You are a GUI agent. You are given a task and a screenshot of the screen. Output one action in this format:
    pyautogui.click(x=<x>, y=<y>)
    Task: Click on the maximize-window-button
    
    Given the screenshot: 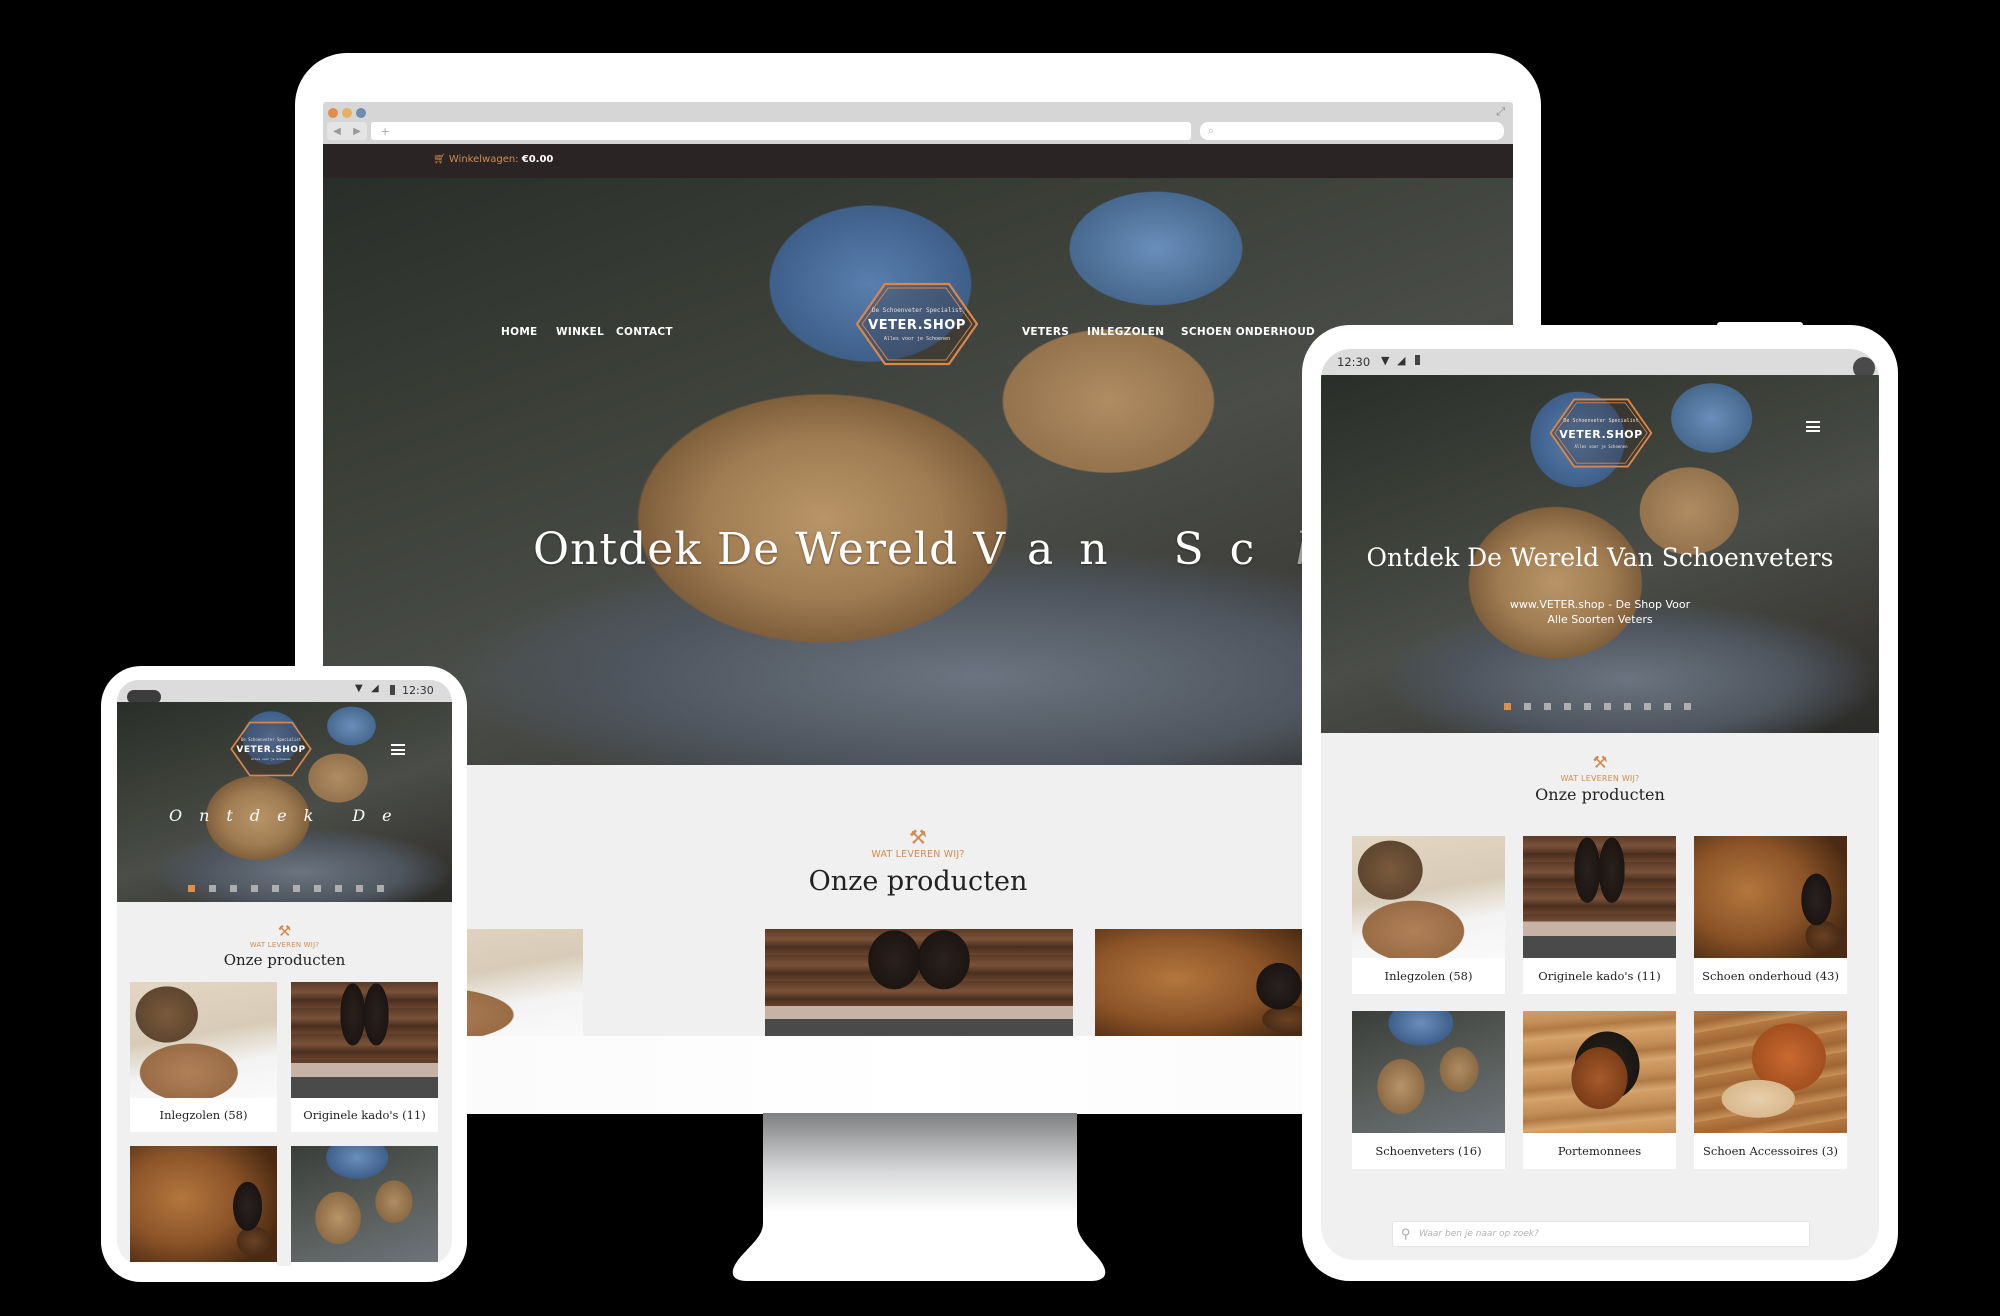 What is the action you would take?
    pyautogui.click(x=361, y=113)
    